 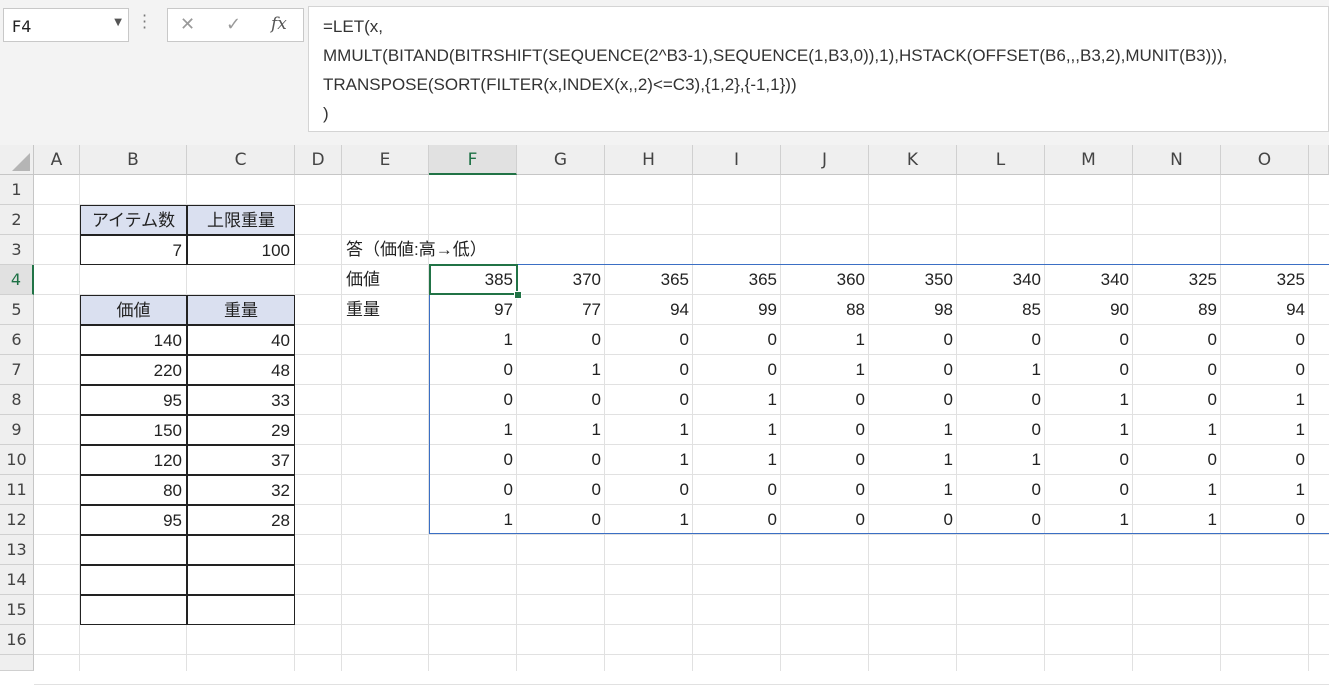 What do you see at coordinates (913, 310) in the screenshot?
I see `result-cell: 98` at bounding box center [913, 310].